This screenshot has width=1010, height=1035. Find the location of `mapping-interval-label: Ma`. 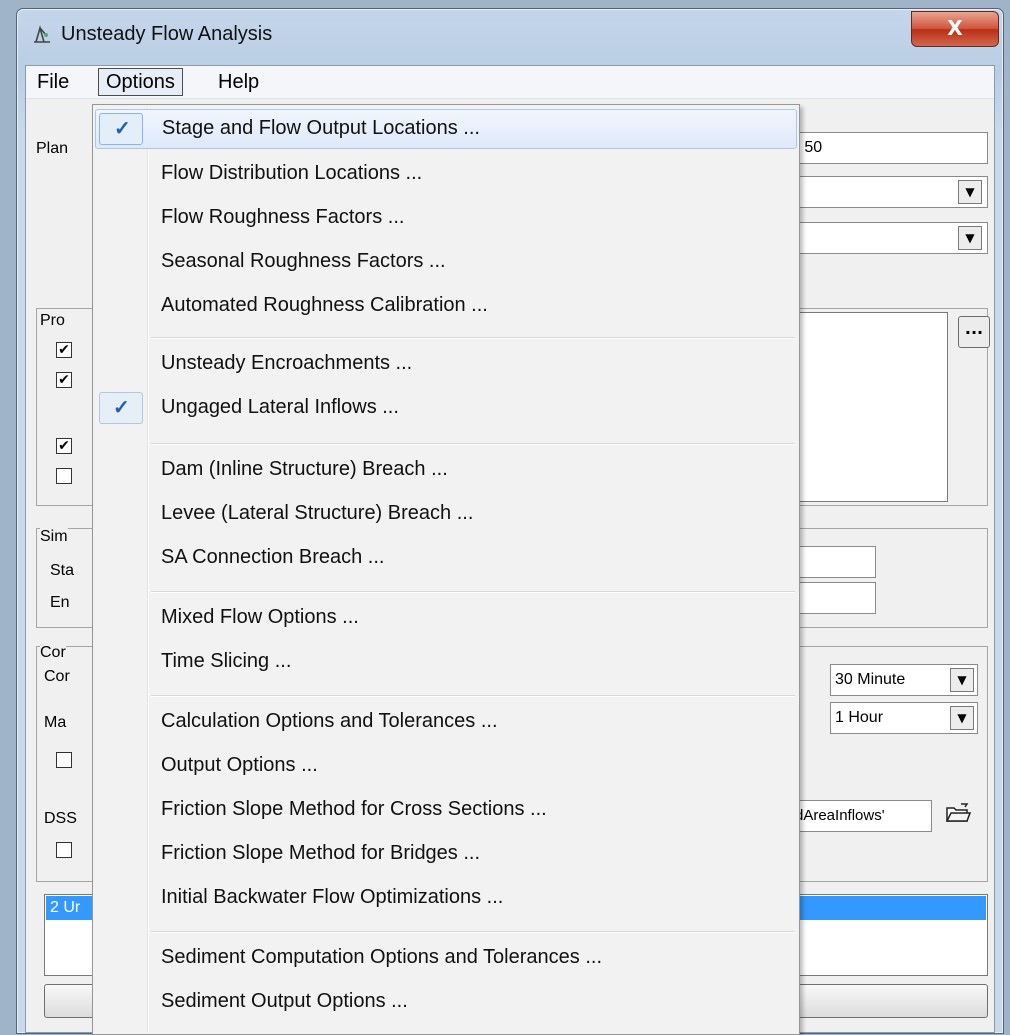

mapping-interval-label: Ma is located at coordinates (55, 722).